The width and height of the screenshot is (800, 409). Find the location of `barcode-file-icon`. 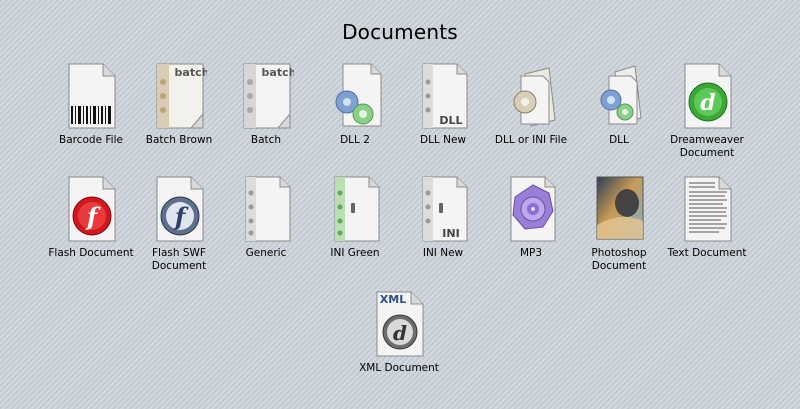

barcode-file-icon is located at coordinates (92, 96).